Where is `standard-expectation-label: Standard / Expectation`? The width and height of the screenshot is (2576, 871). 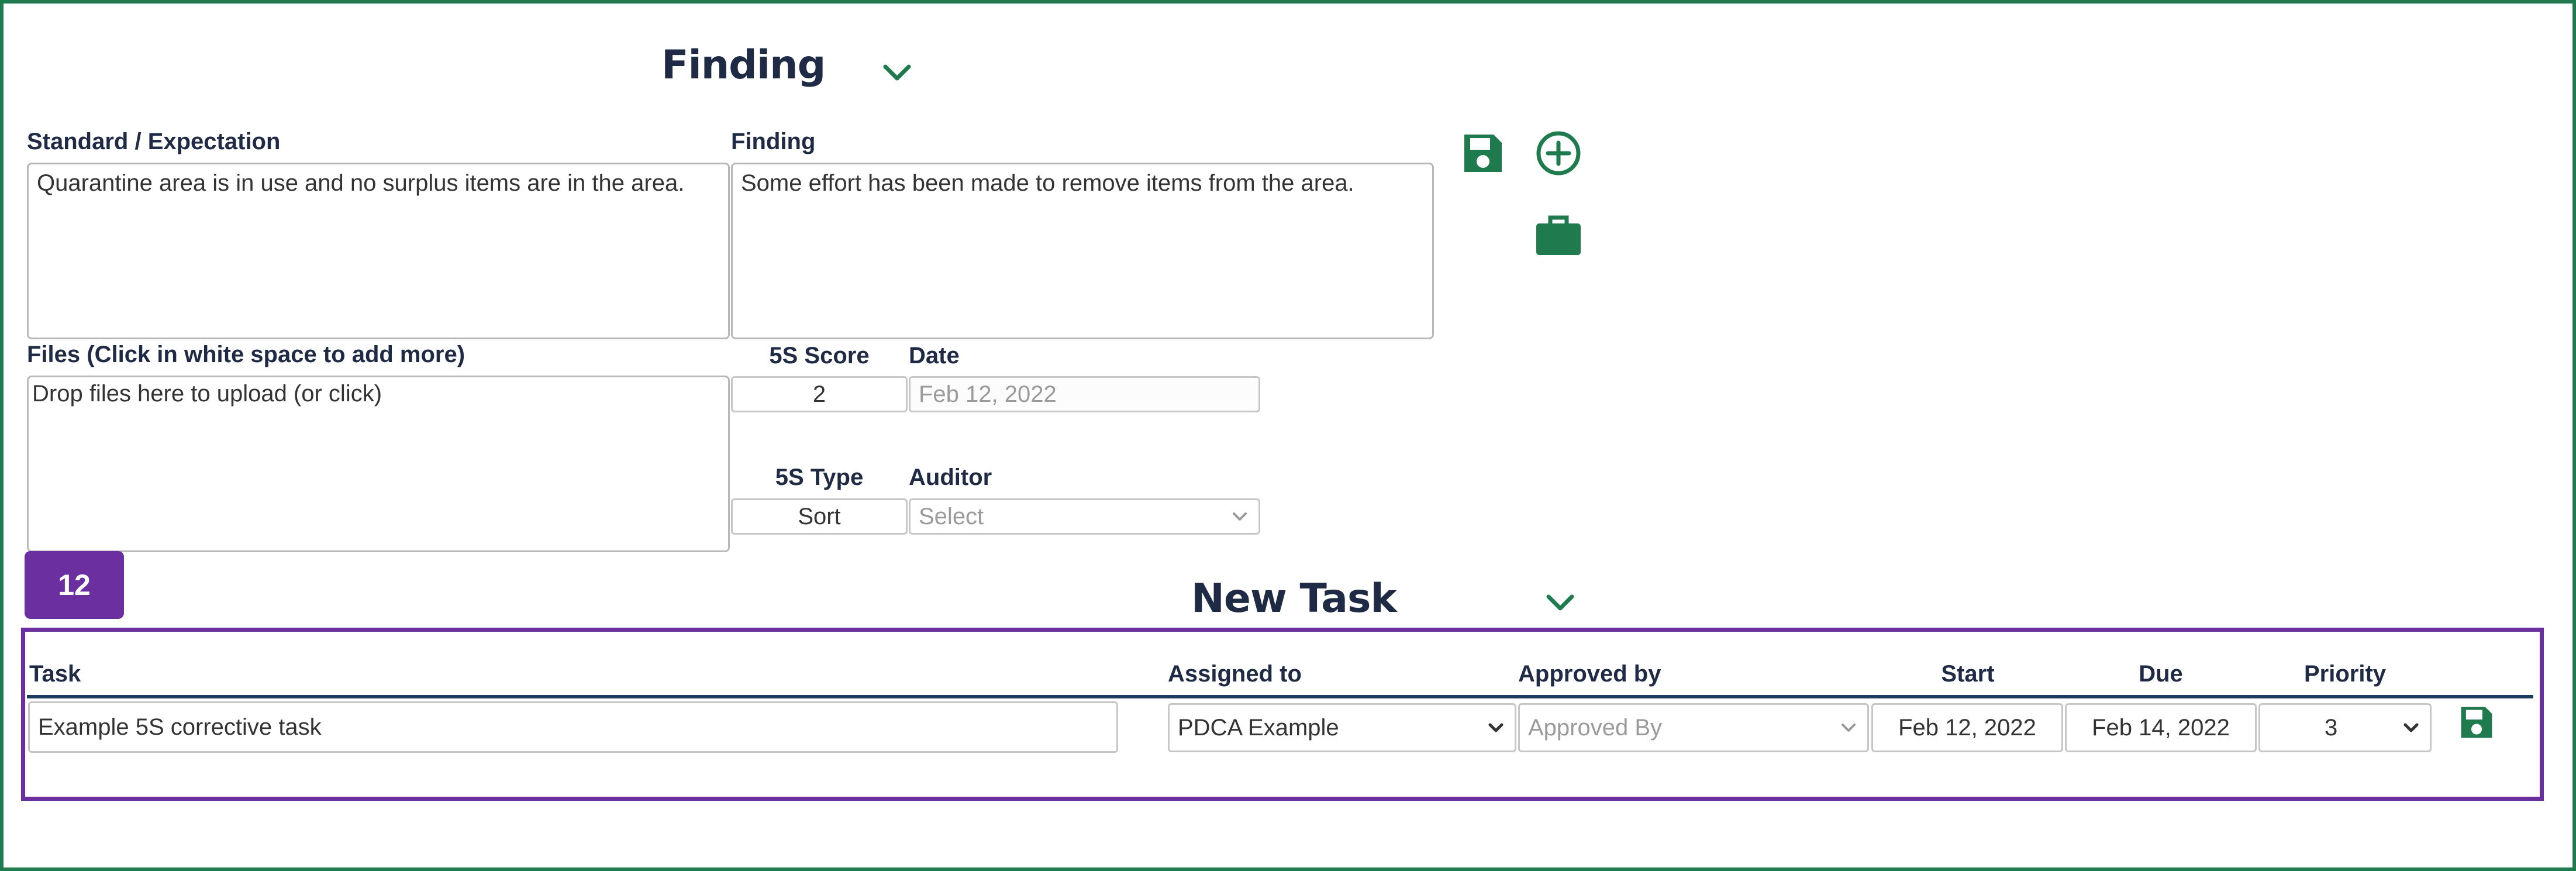 standard-expectation-label: Standard / Expectation is located at coordinates (154, 141).